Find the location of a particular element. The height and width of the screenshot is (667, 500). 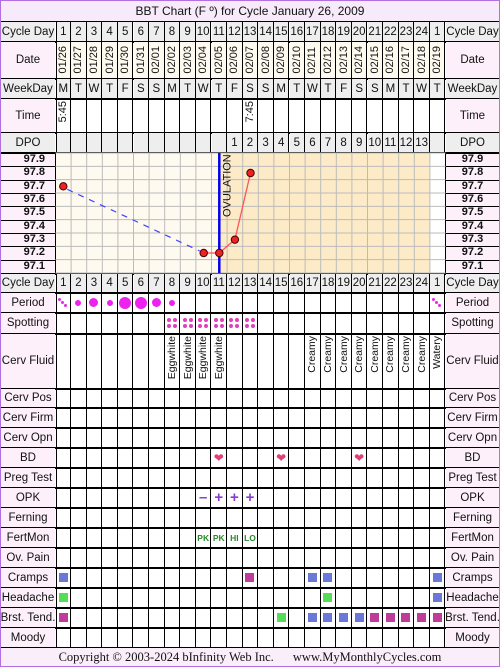

copyright-text: Copyright © 2003-2024 bInfinity Web Inc. is located at coordinates (166, 657).